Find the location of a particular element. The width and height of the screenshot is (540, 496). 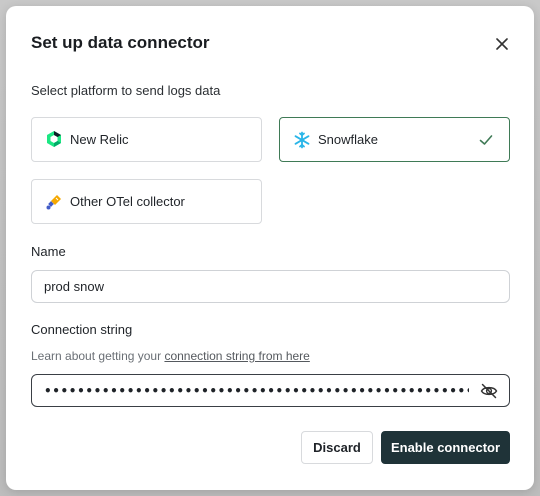

platform-option-snowflake: Snowflake is located at coordinates (394, 139).